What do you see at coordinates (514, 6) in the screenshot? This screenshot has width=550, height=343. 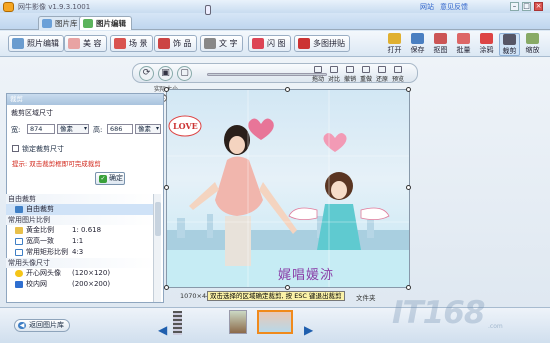 I see `minimize-icon: –` at bounding box center [514, 6].